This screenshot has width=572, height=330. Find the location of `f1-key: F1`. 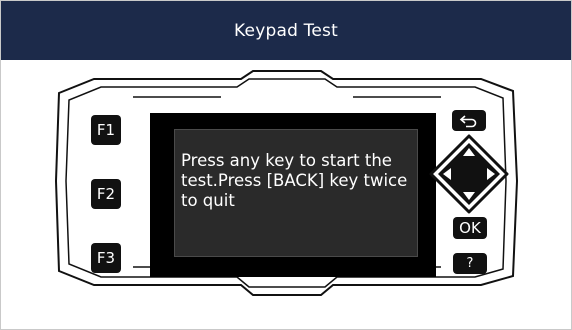

f1-key: F1 is located at coordinates (106, 130).